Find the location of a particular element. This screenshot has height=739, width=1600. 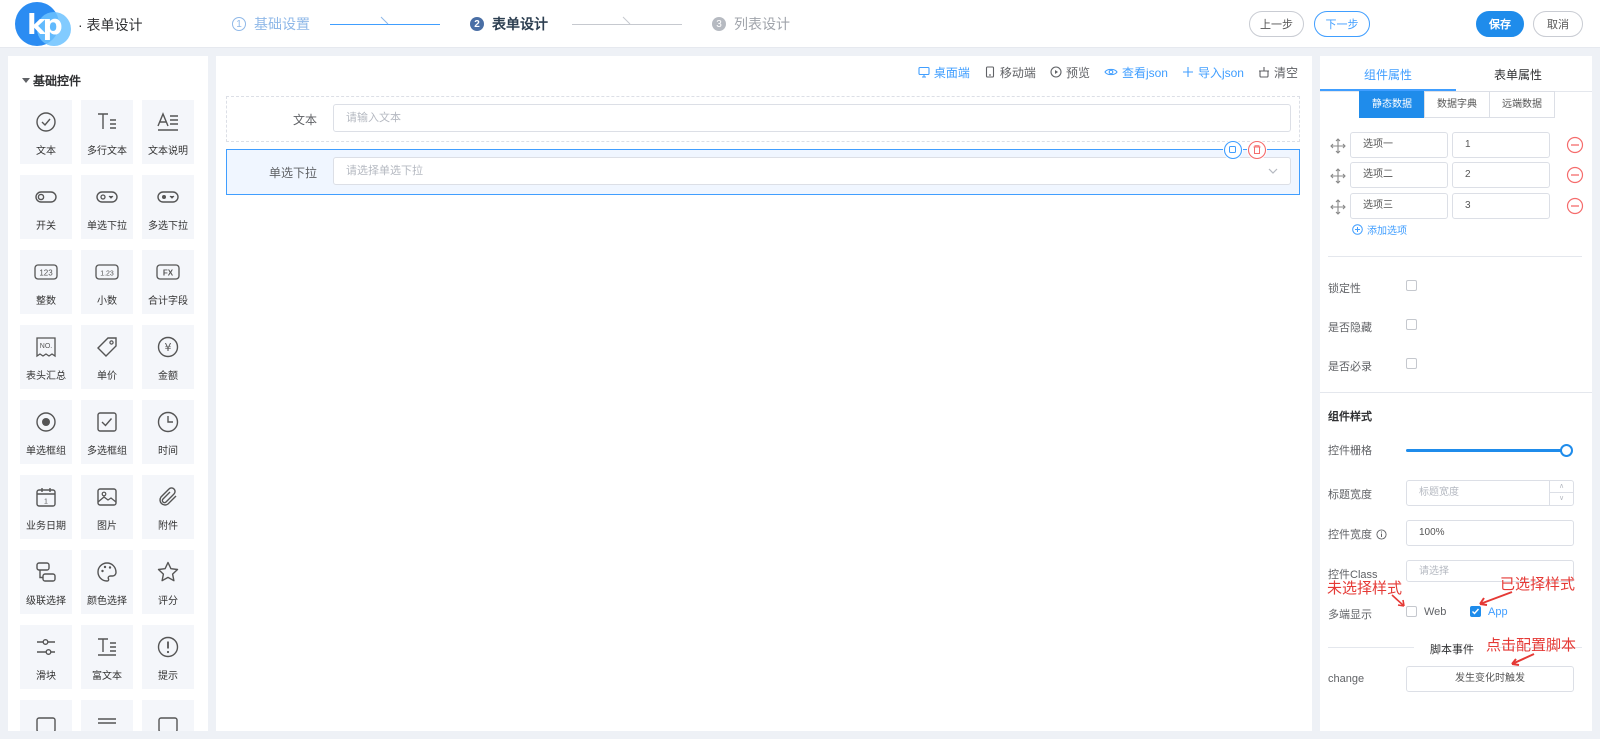

configure-change-script-button: 发生变化时触发 is located at coordinates (1490, 679).